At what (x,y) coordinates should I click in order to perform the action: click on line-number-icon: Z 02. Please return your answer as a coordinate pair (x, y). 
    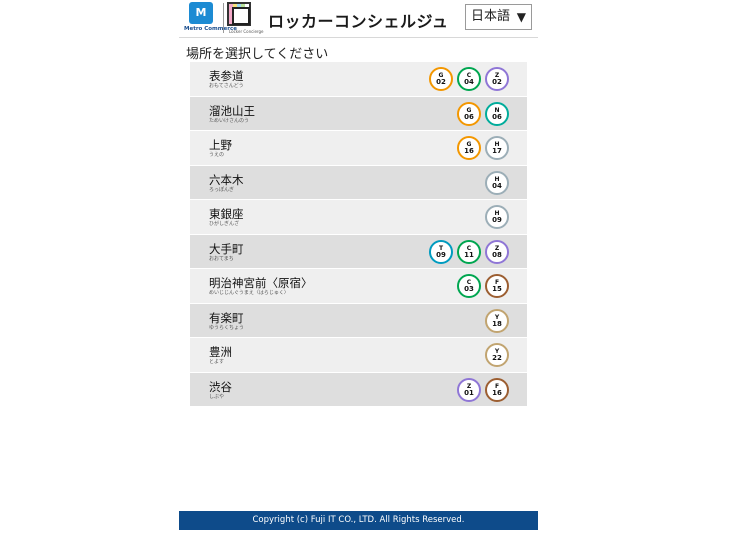
    Looking at the image, I should click on (497, 79).